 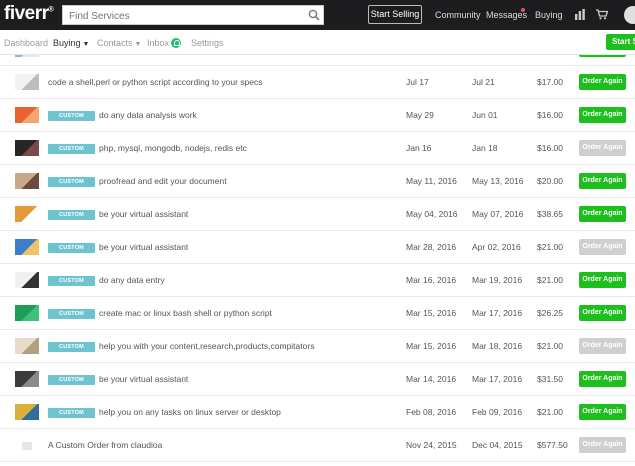 What do you see at coordinates (550, 181) in the screenshot?
I see `order-price: $20.00` at bounding box center [550, 181].